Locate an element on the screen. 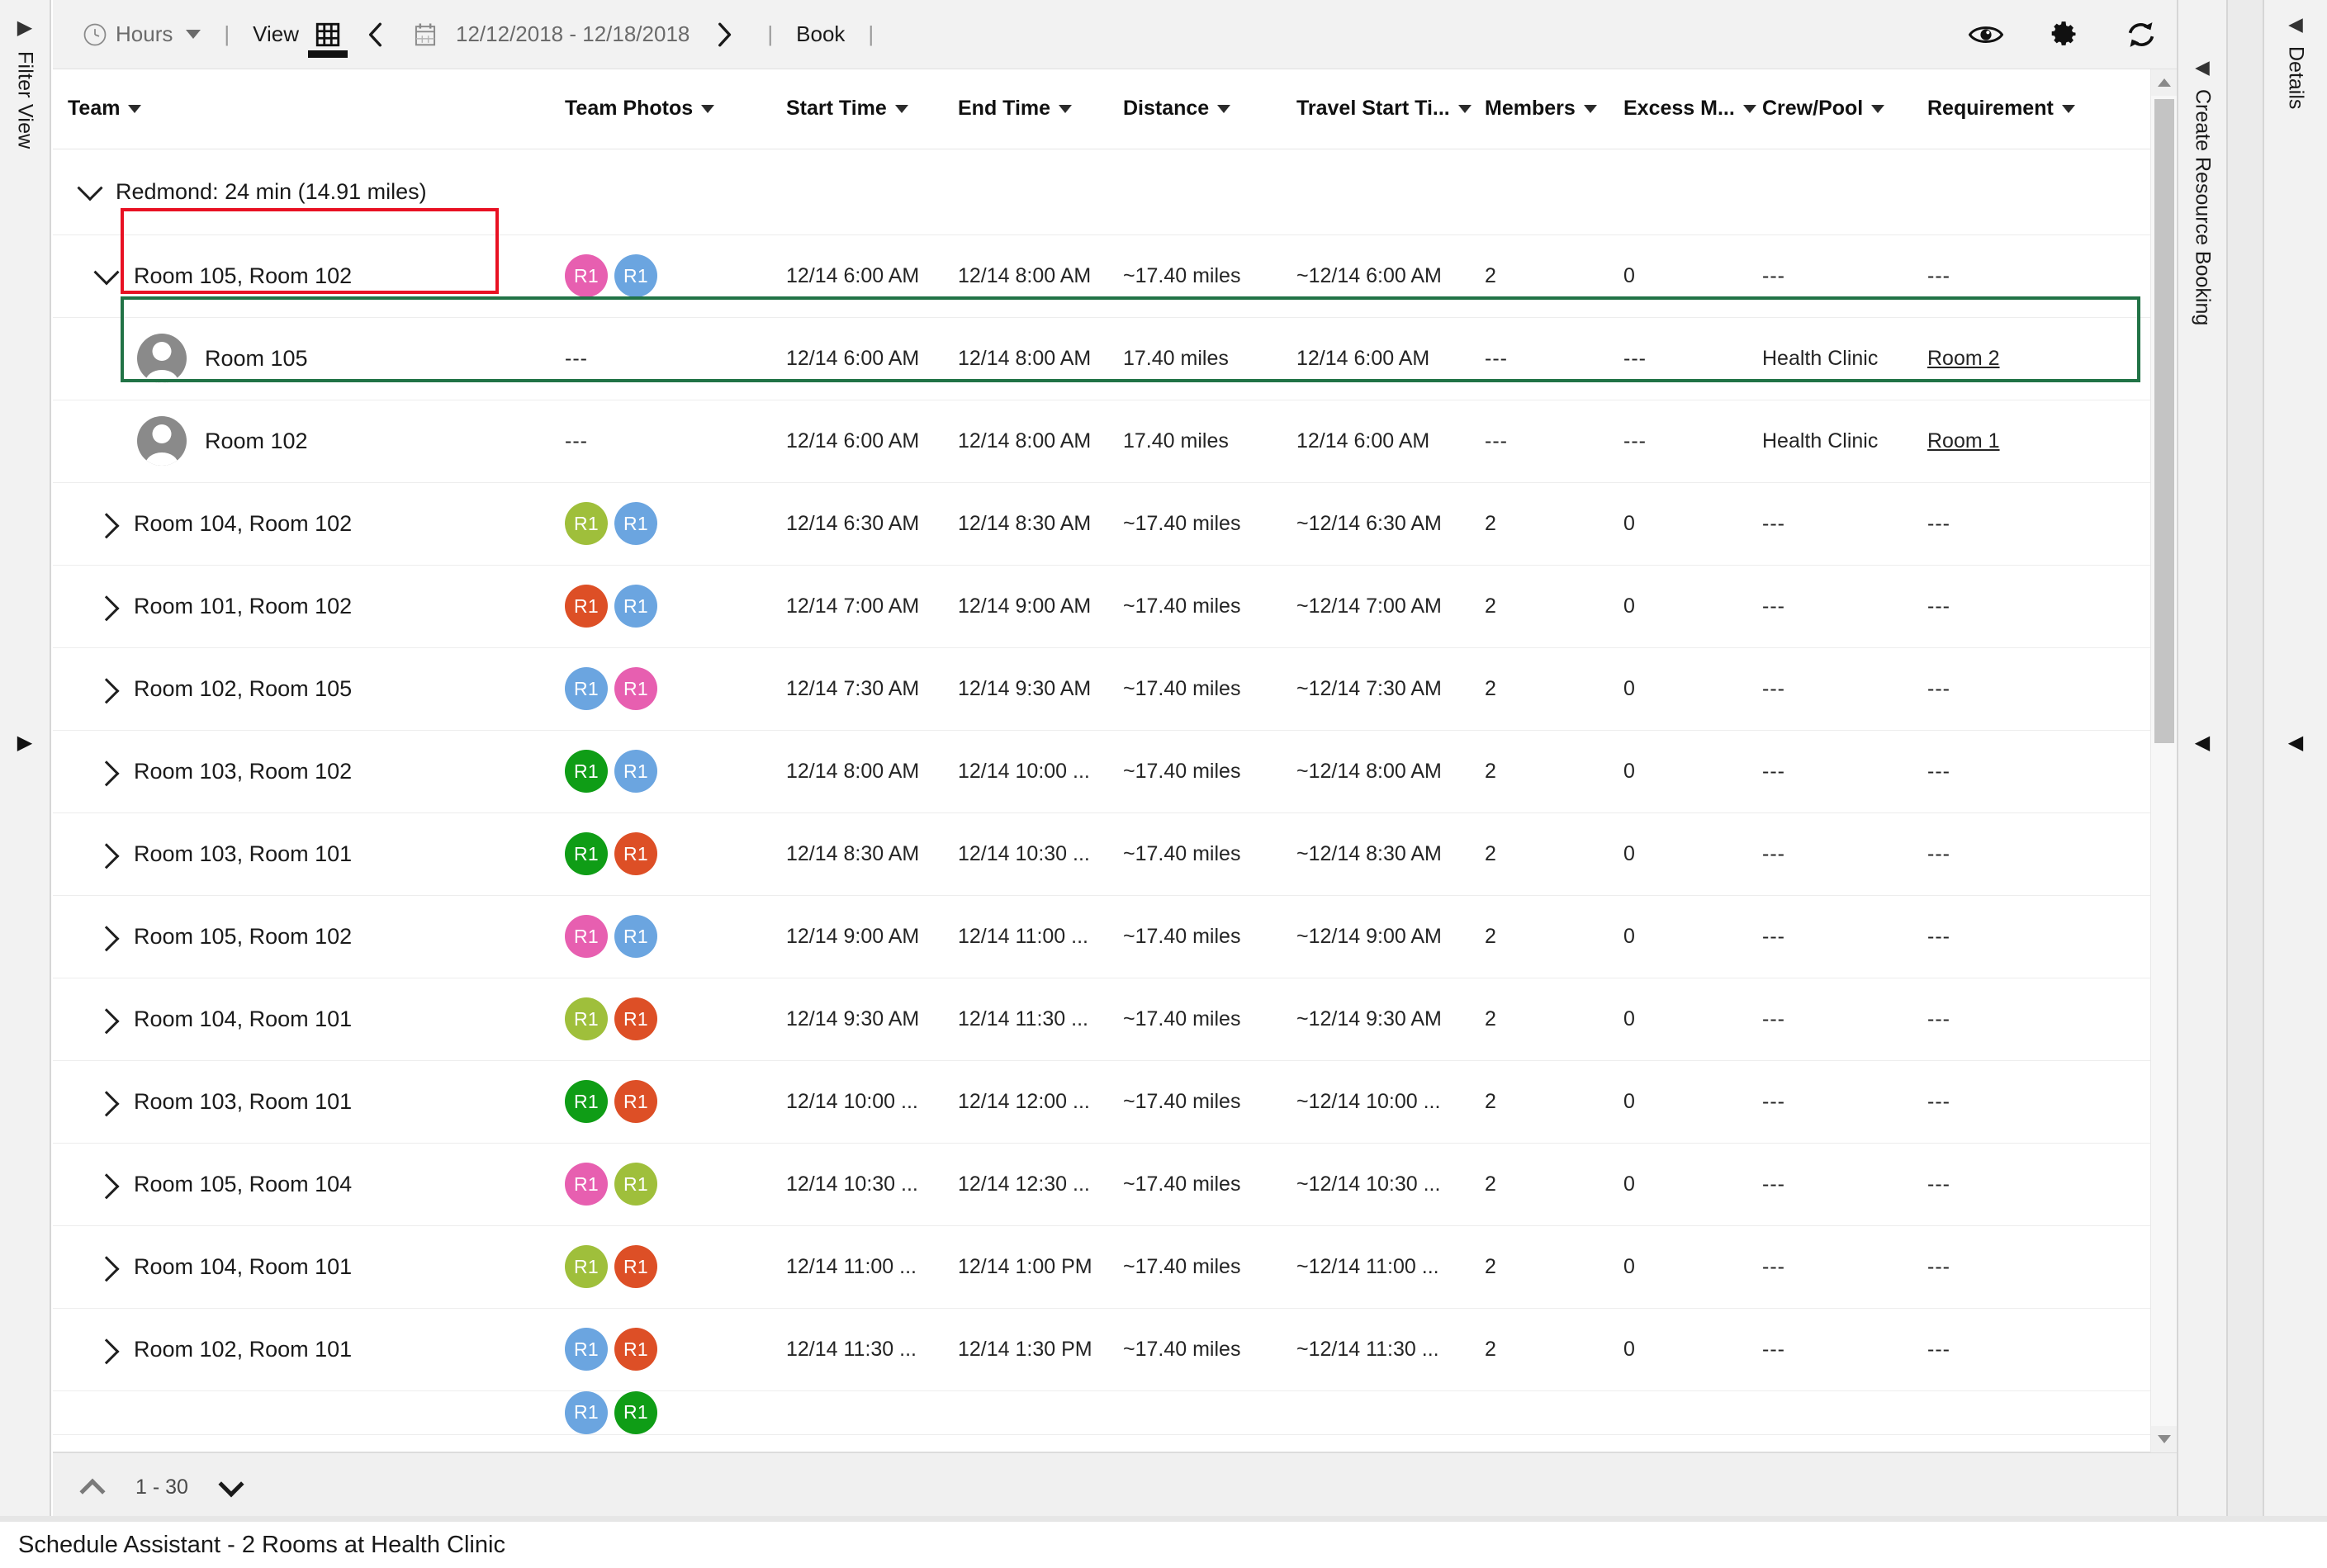 This screenshot has height=1568, width=2327. page-next-button is located at coordinates (231, 1488).